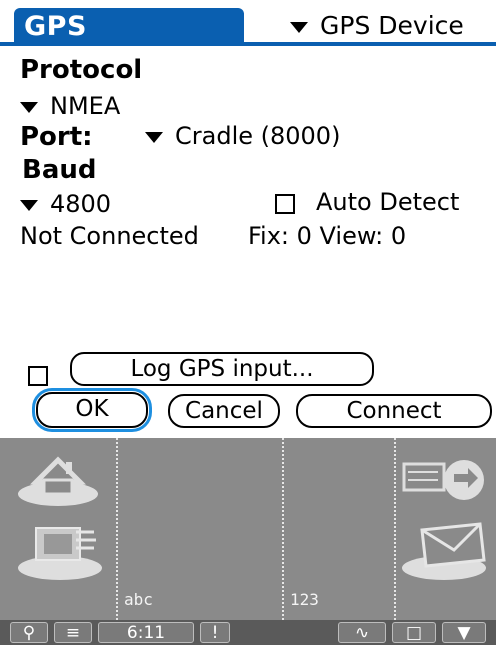 The width and height of the screenshot is (496, 645). Describe the element at coordinates (304, 599) in the screenshot. I see `numeric-zone-label: 123` at that location.